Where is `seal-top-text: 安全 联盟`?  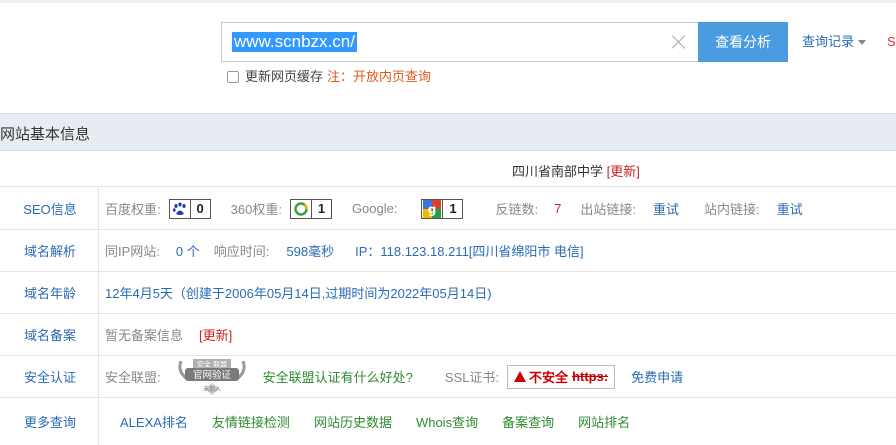 seal-top-text: 安全 联盟 is located at coordinates (212, 363).